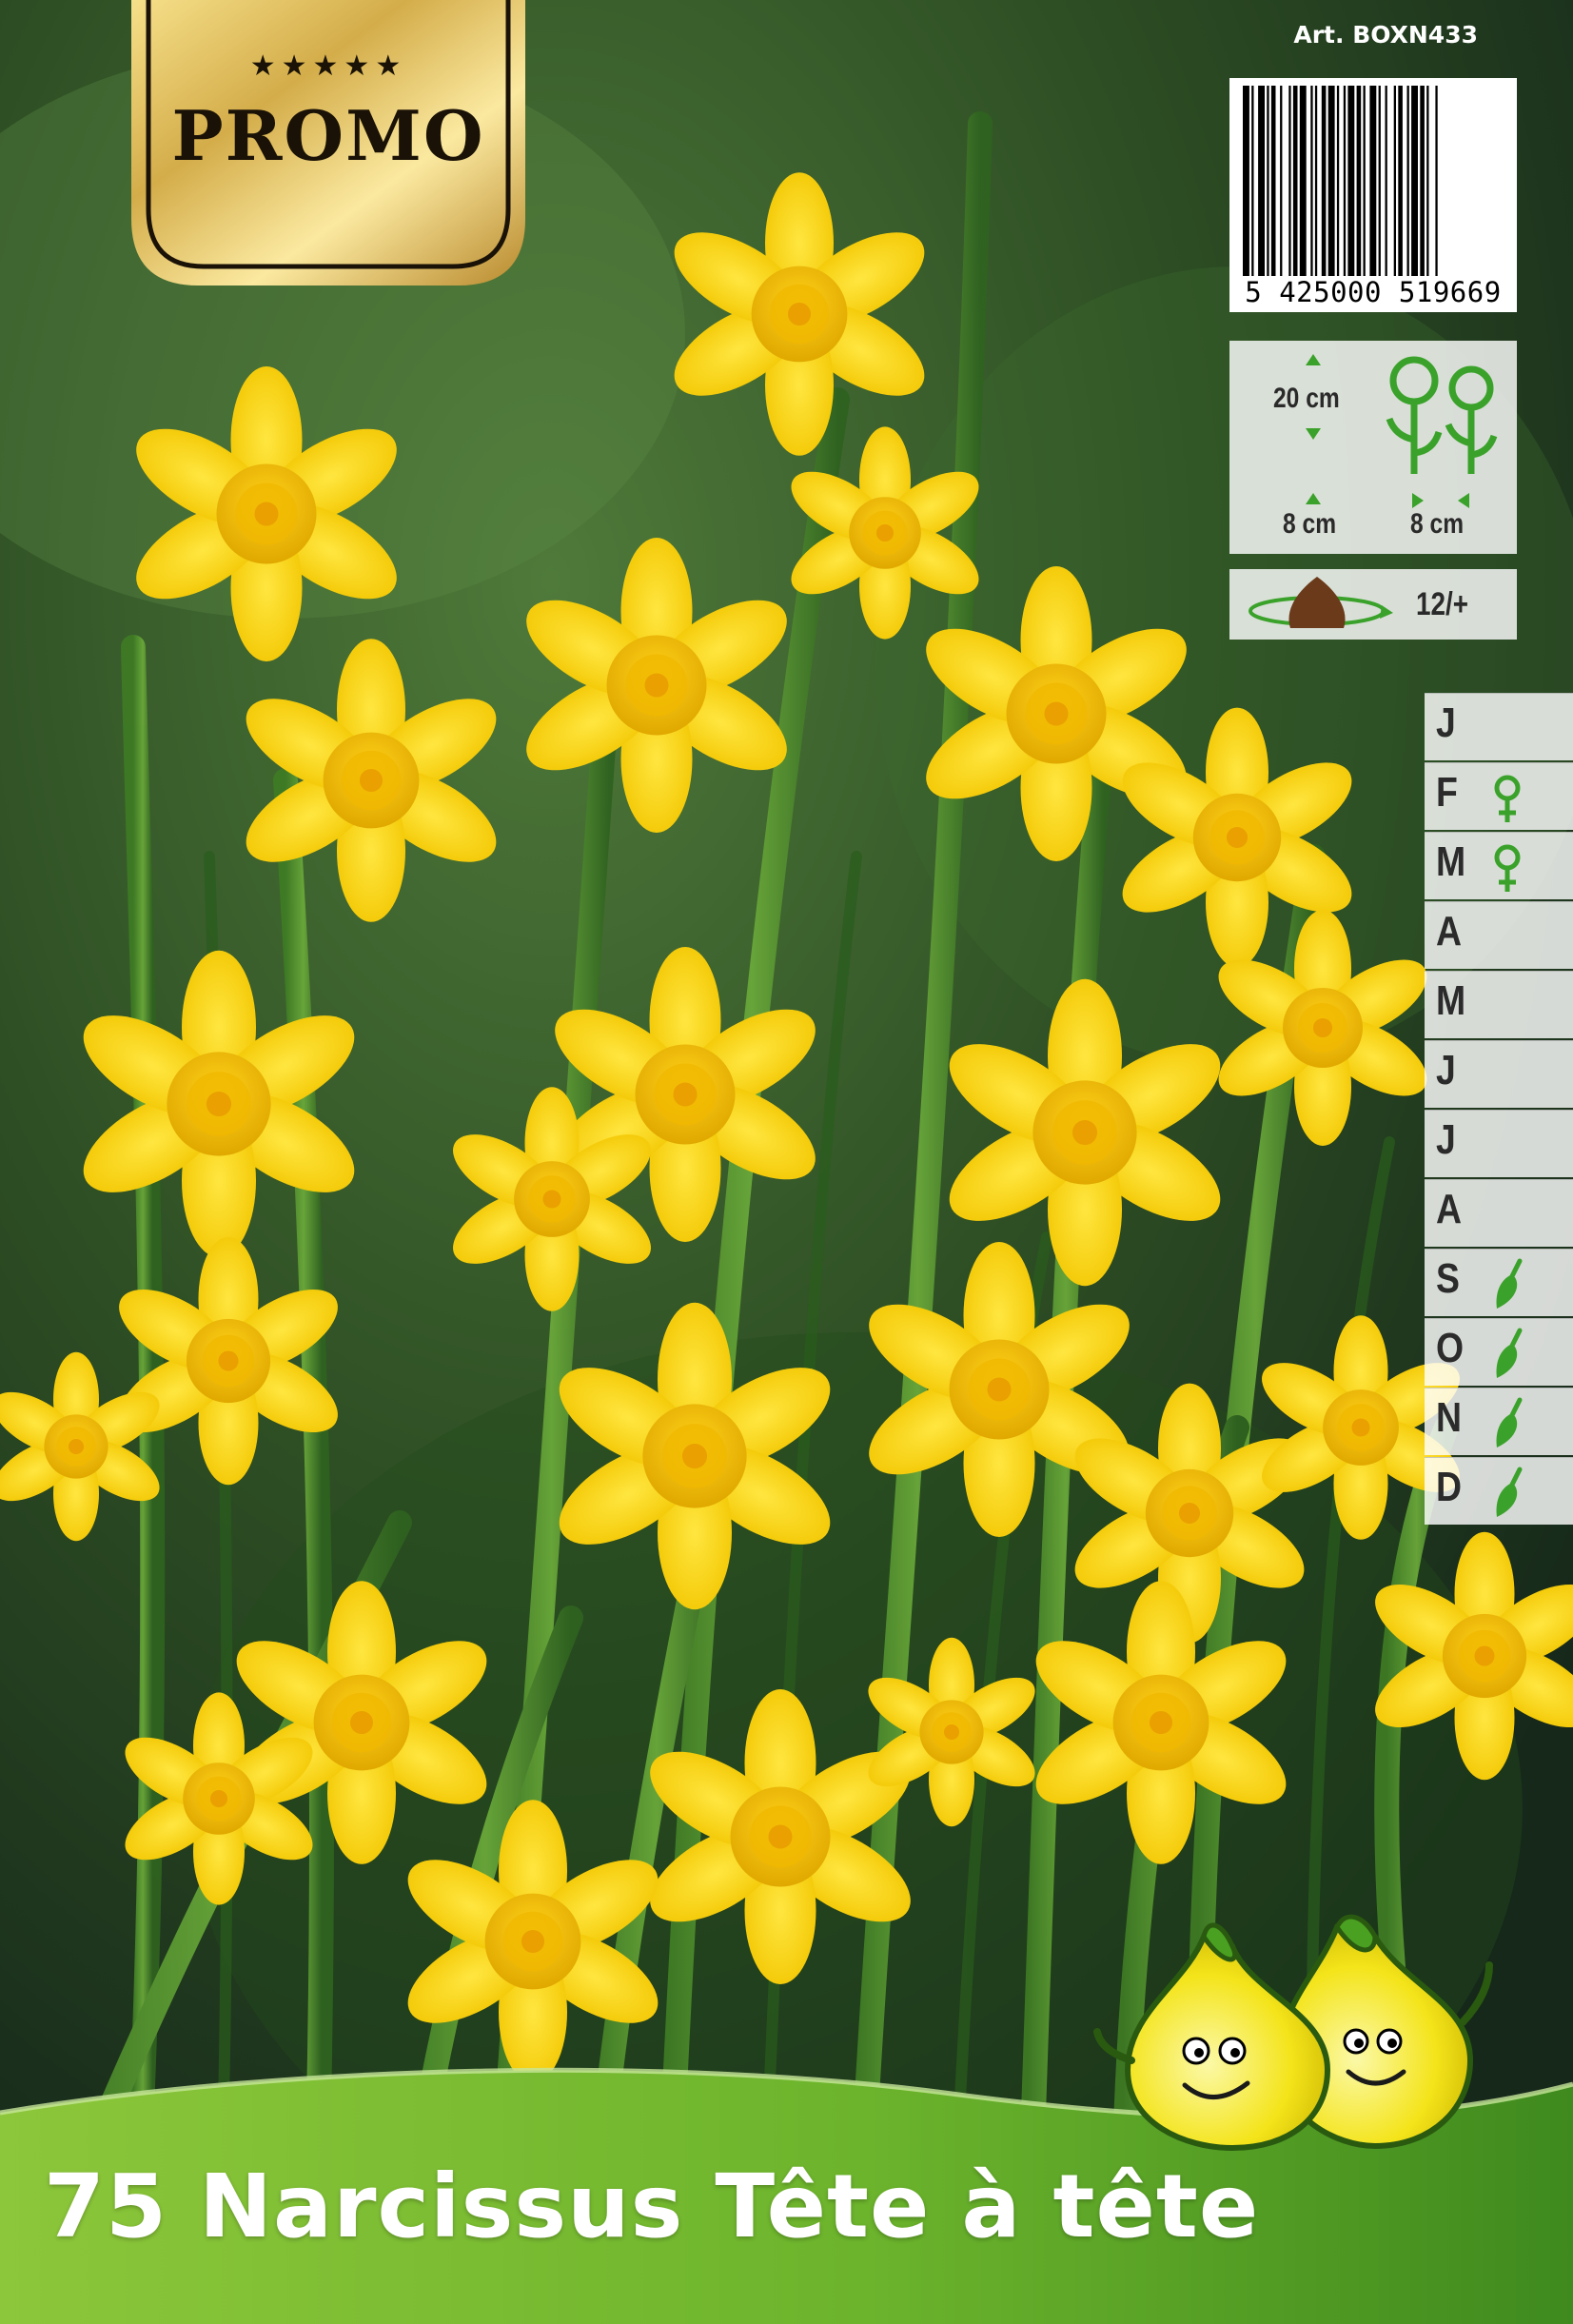 This screenshot has height=2324, width=1573. Describe the element at coordinates (1373, 292) in the screenshot. I see `barcode-number: 5 425000 519669` at that location.